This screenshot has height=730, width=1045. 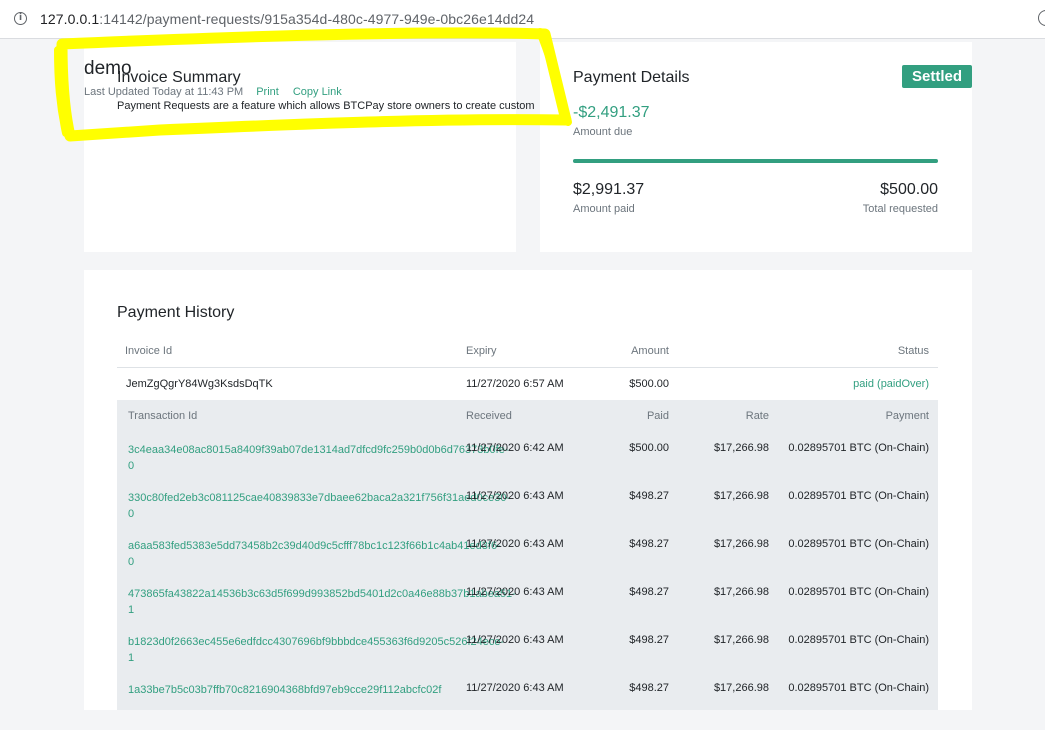 What do you see at coordinates (176, 312) in the screenshot?
I see `payment-history-title: Payment History` at bounding box center [176, 312].